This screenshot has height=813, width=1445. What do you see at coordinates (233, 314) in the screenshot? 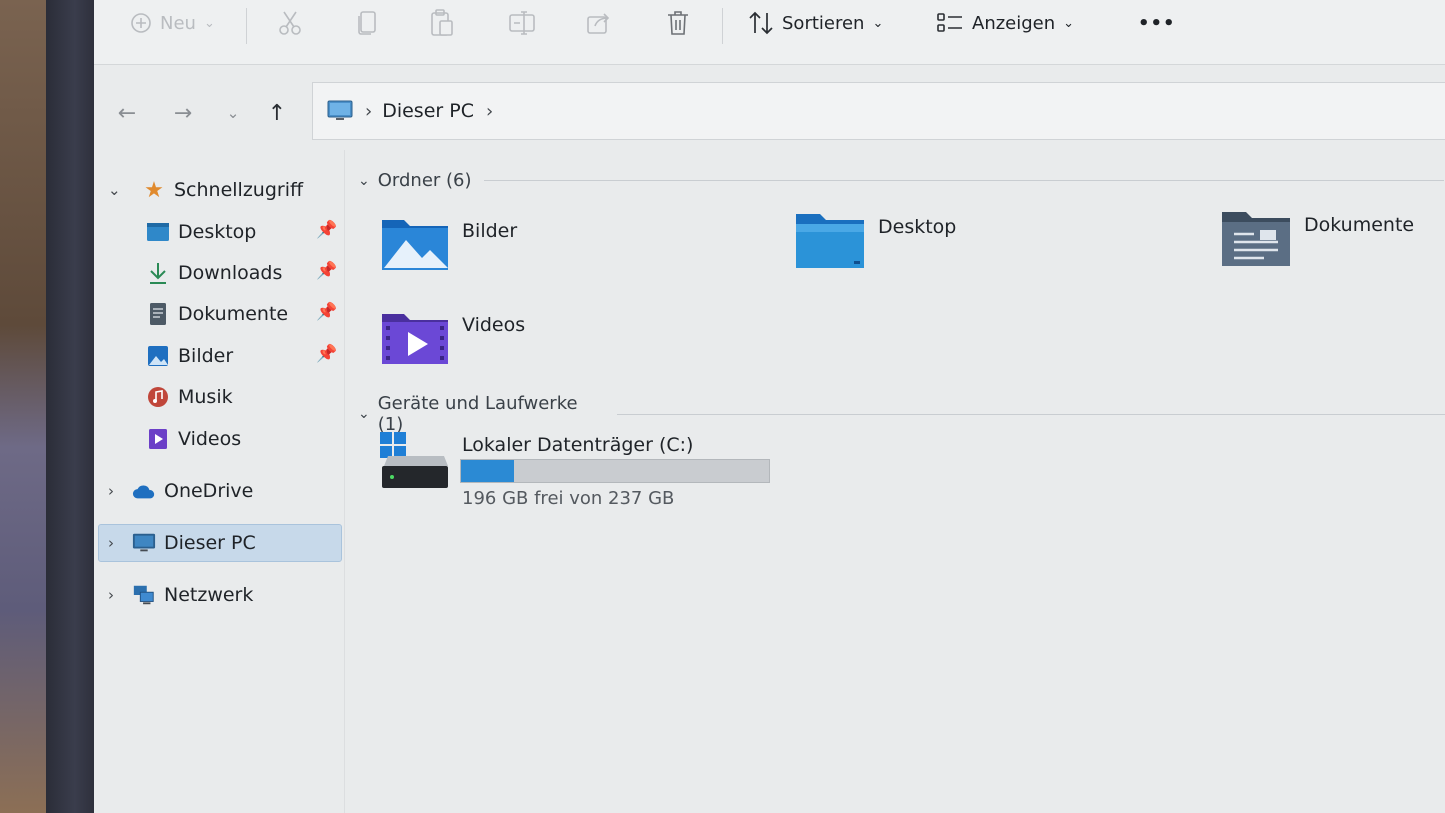
I see `sidebar-item-label: Dokumente` at bounding box center [233, 314].